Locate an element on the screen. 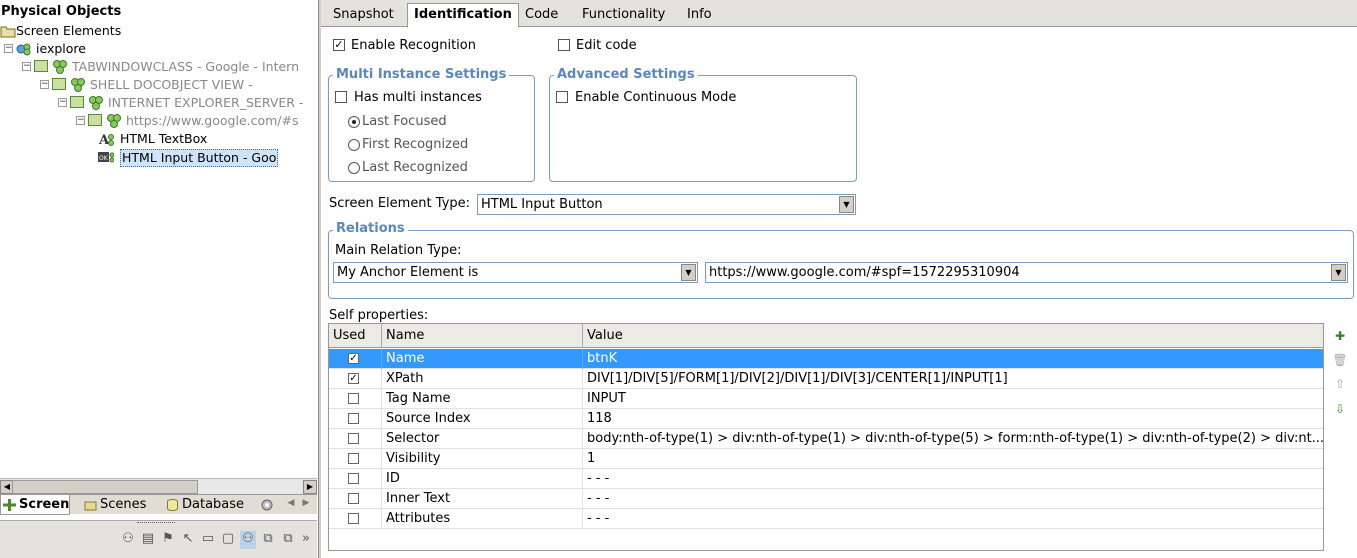 Image resolution: width=1357 pixels, height=558 pixels. property-name-cell: Inner Text is located at coordinates (482, 499).